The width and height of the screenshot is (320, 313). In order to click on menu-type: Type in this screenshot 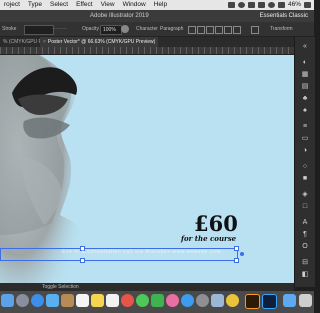, I will do `click(35, 5)`.